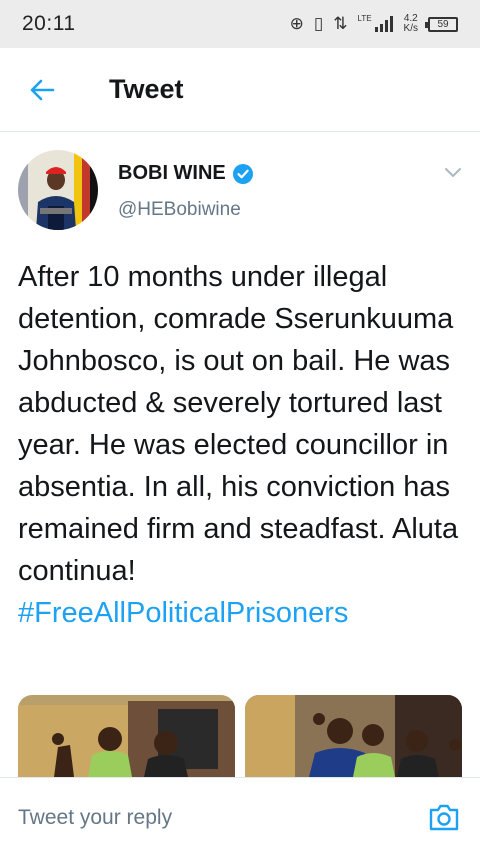 The width and height of the screenshot is (480, 854). I want to click on display-name: BOBI WINE, so click(186, 173).